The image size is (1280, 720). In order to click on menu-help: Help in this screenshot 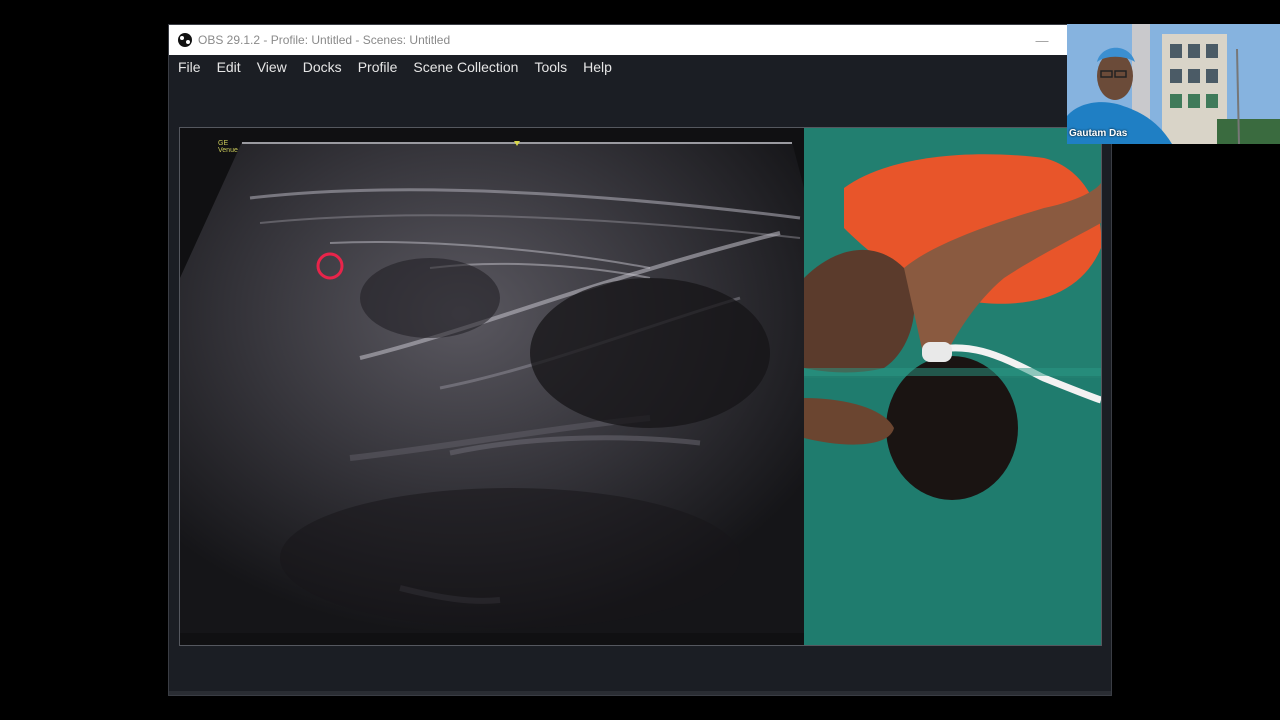, I will do `click(597, 67)`.